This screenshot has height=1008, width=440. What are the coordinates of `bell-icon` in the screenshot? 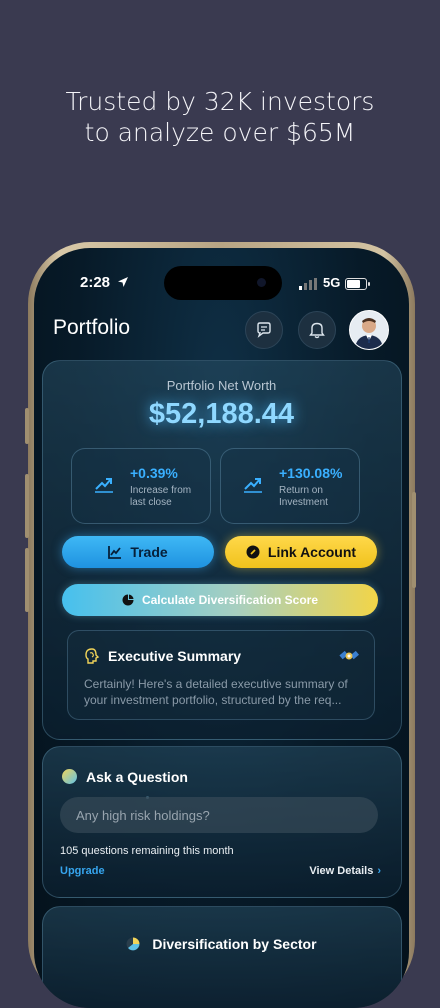 It's located at (317, 330).